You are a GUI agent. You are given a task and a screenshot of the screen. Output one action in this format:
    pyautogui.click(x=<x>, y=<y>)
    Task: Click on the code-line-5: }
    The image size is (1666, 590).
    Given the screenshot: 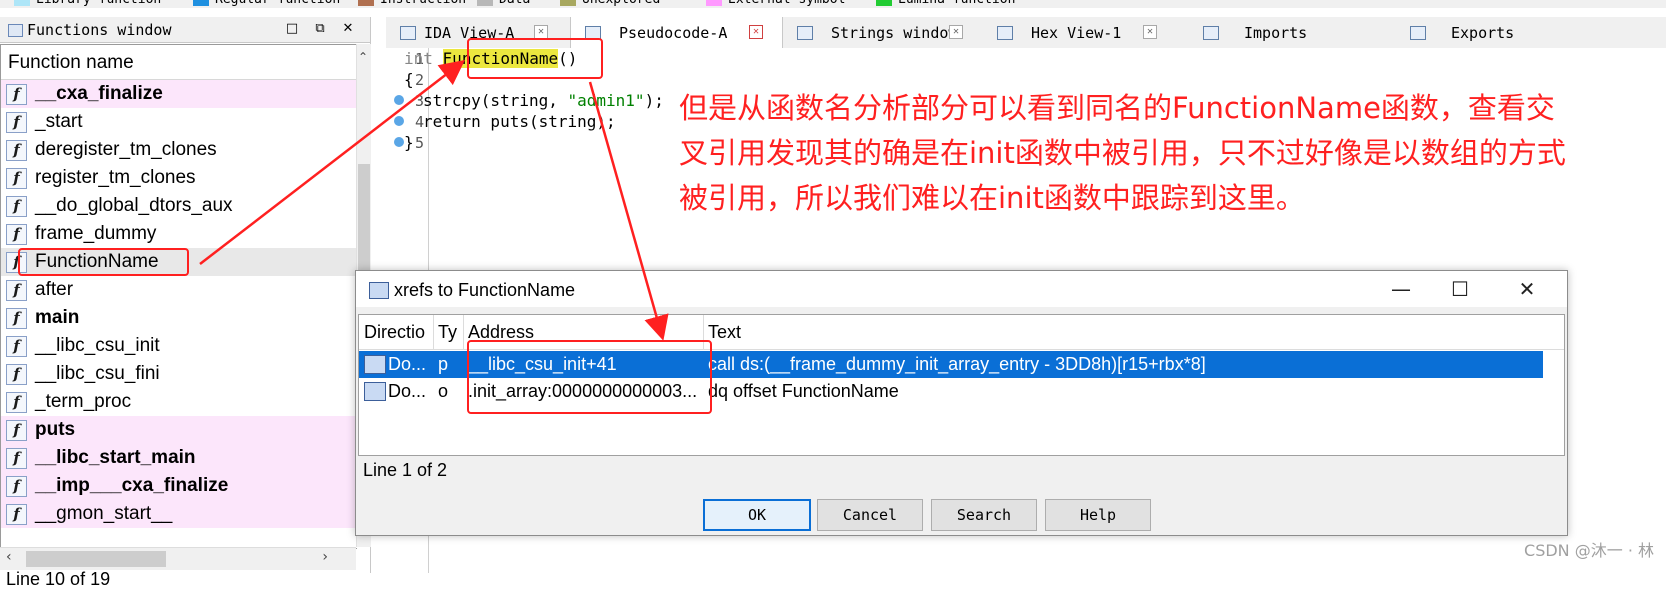 What is the action you would take?
    pyautogui.click(x=409, y=142)
    